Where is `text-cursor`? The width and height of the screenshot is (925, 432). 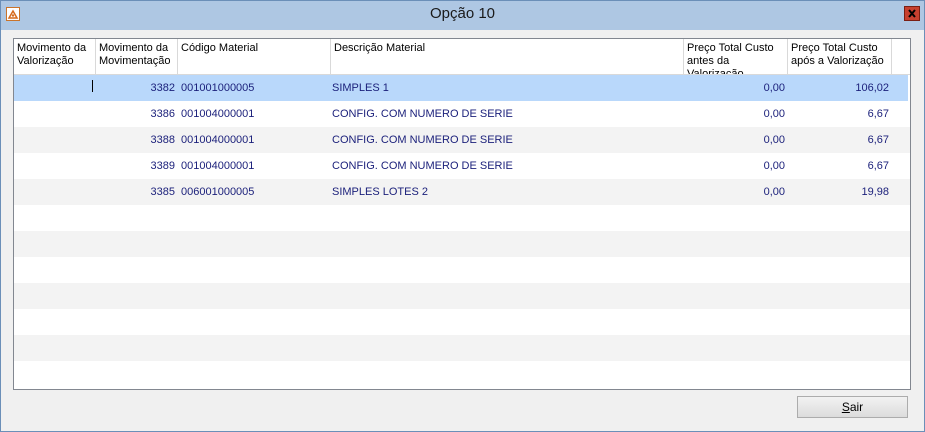 text-cursor is located at coordinates (92, 86).